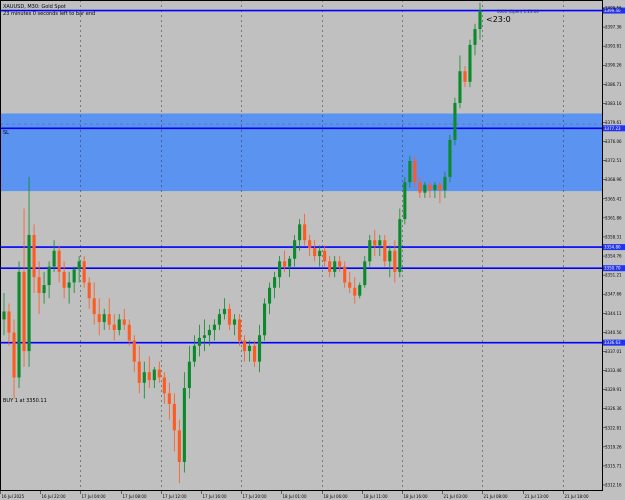  Describe the element at coordinates (518, 11) in the screenshot. I see `top-line-label: 0001 (Open) 1.23.00` at that location.